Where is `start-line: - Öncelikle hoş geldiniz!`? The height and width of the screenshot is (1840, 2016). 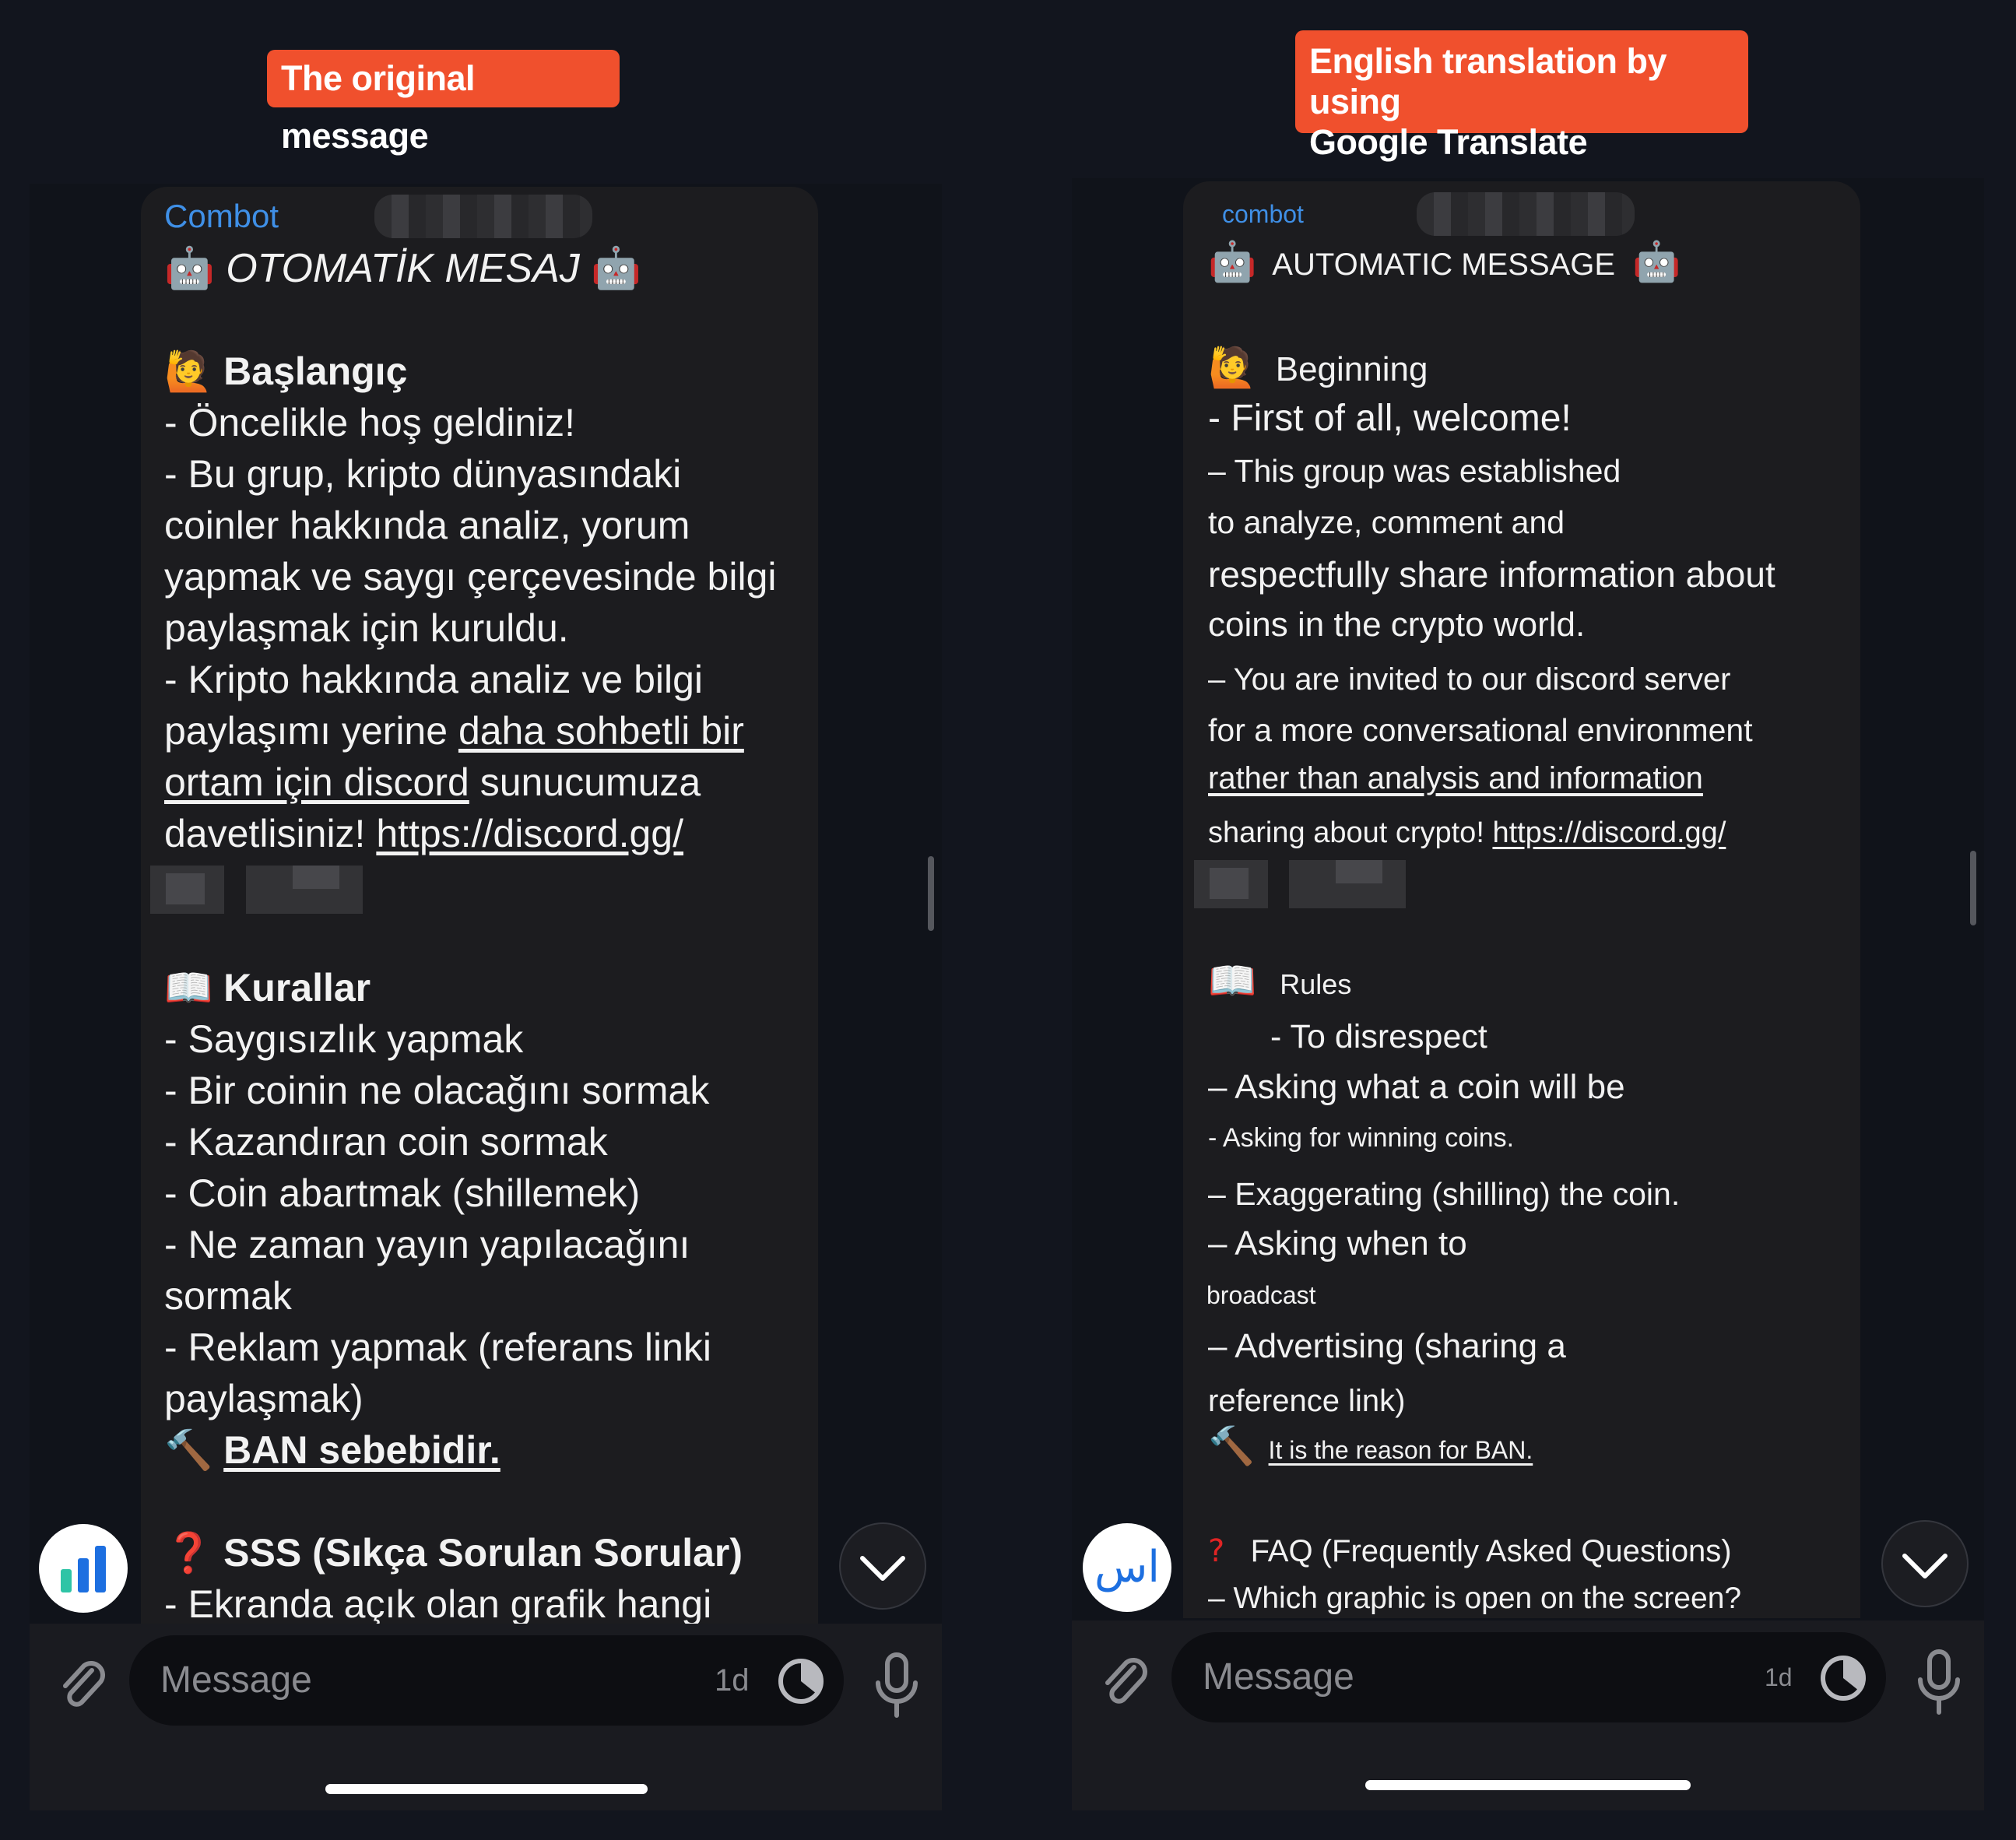
start-line: - Öncelikle hoş geldiniz! is located at coordinates (370, 422).